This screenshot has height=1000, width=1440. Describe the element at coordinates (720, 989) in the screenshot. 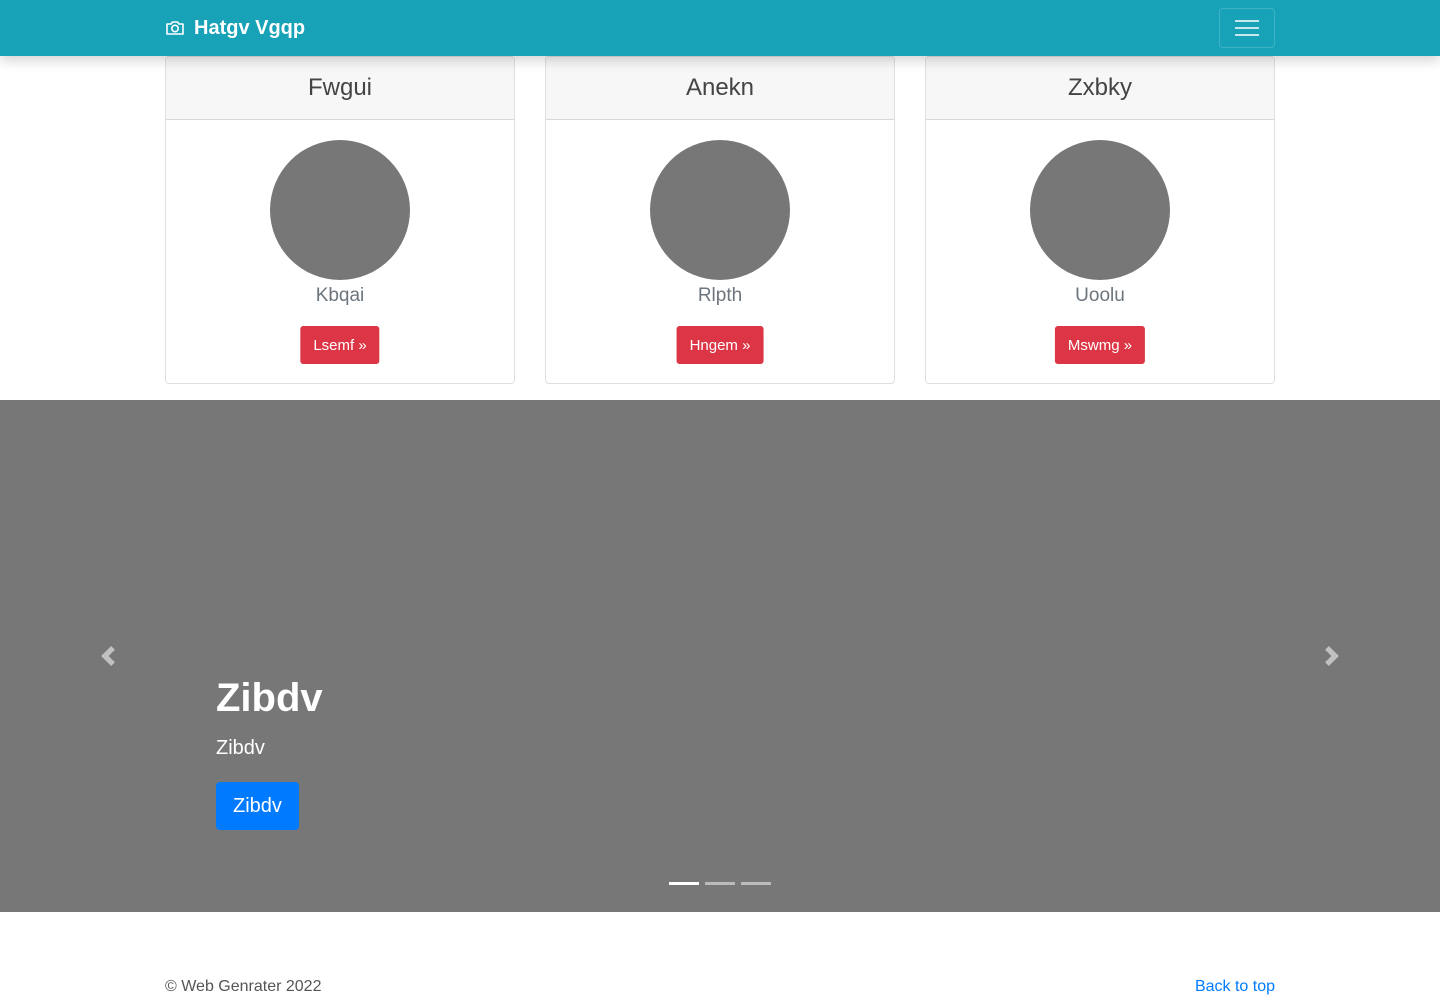

I see `footer: © Web Genrater 2022 Back to top` at that location.